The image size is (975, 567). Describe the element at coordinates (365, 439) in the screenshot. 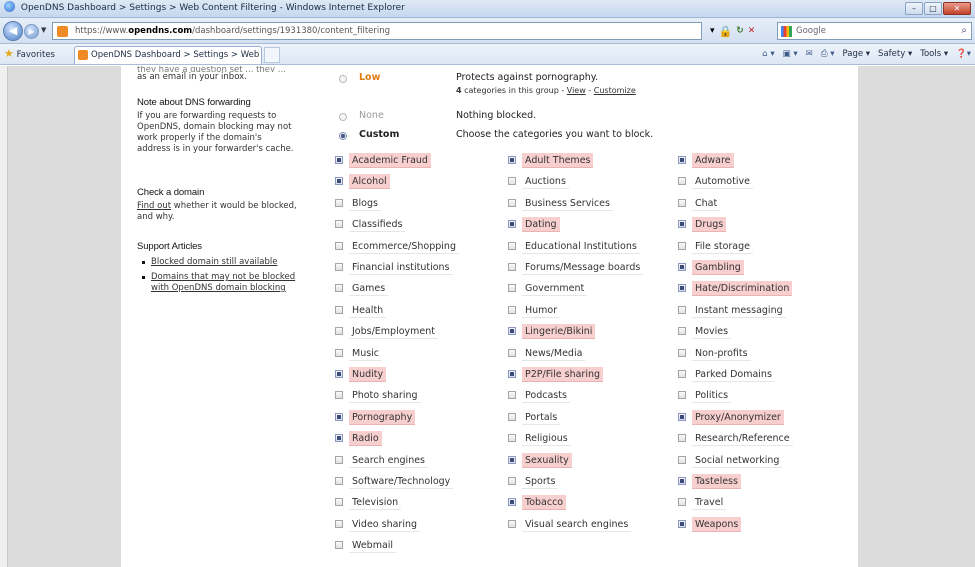

I see `category-label: Radio` at that location.